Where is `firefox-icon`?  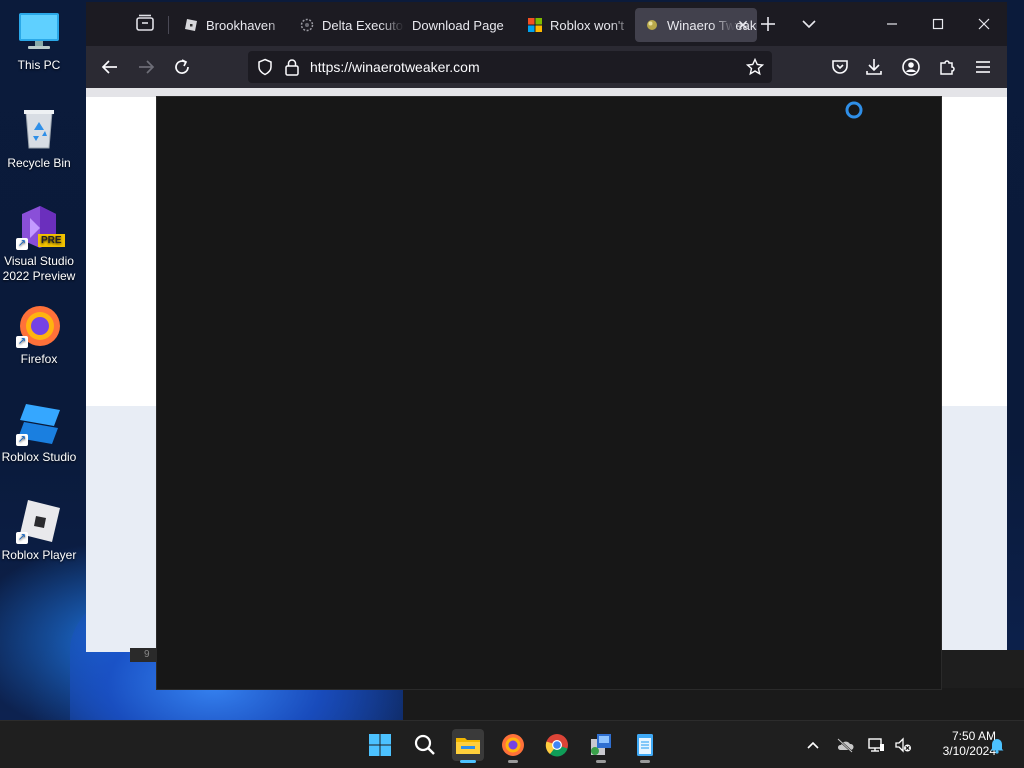 firefox-icon is located at coordinates (513, 745).